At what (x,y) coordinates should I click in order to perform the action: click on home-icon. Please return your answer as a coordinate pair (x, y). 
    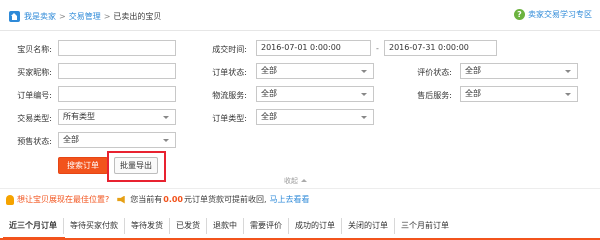
    Looking at the image, I should click on (14, 16).